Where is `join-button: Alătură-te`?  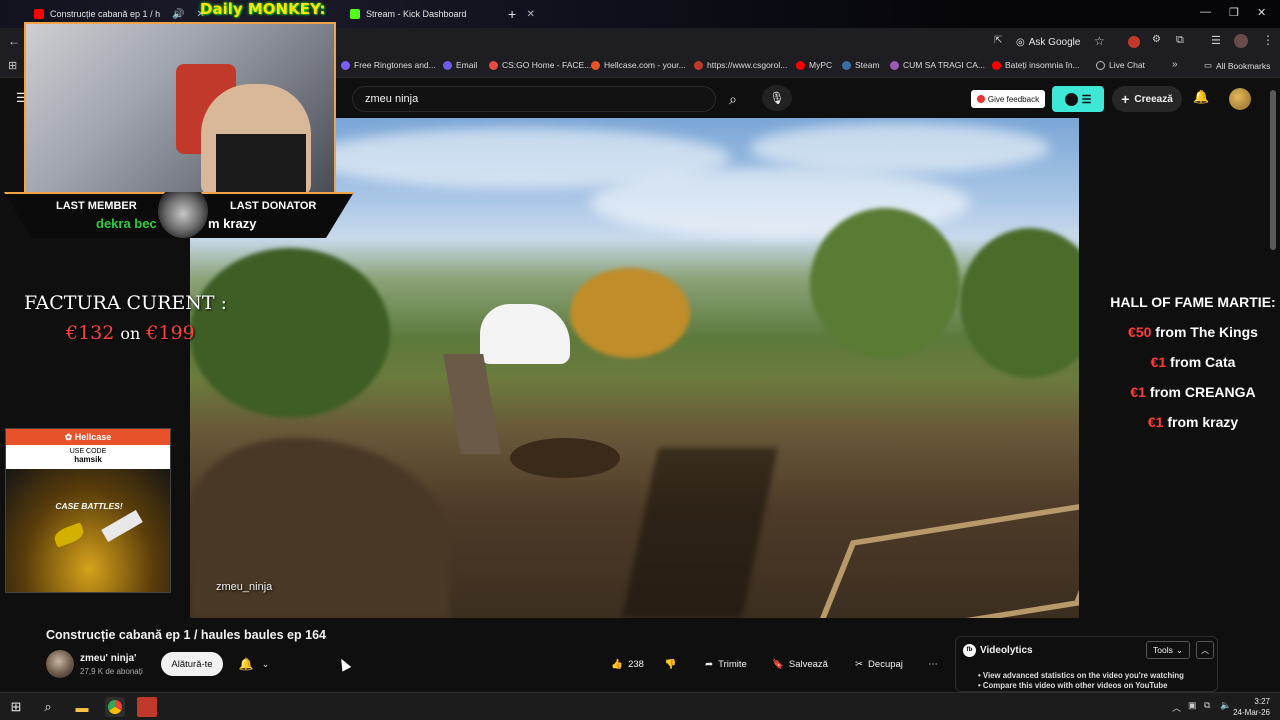 join-button: Alătură-te is located at coordinates (192, 664).